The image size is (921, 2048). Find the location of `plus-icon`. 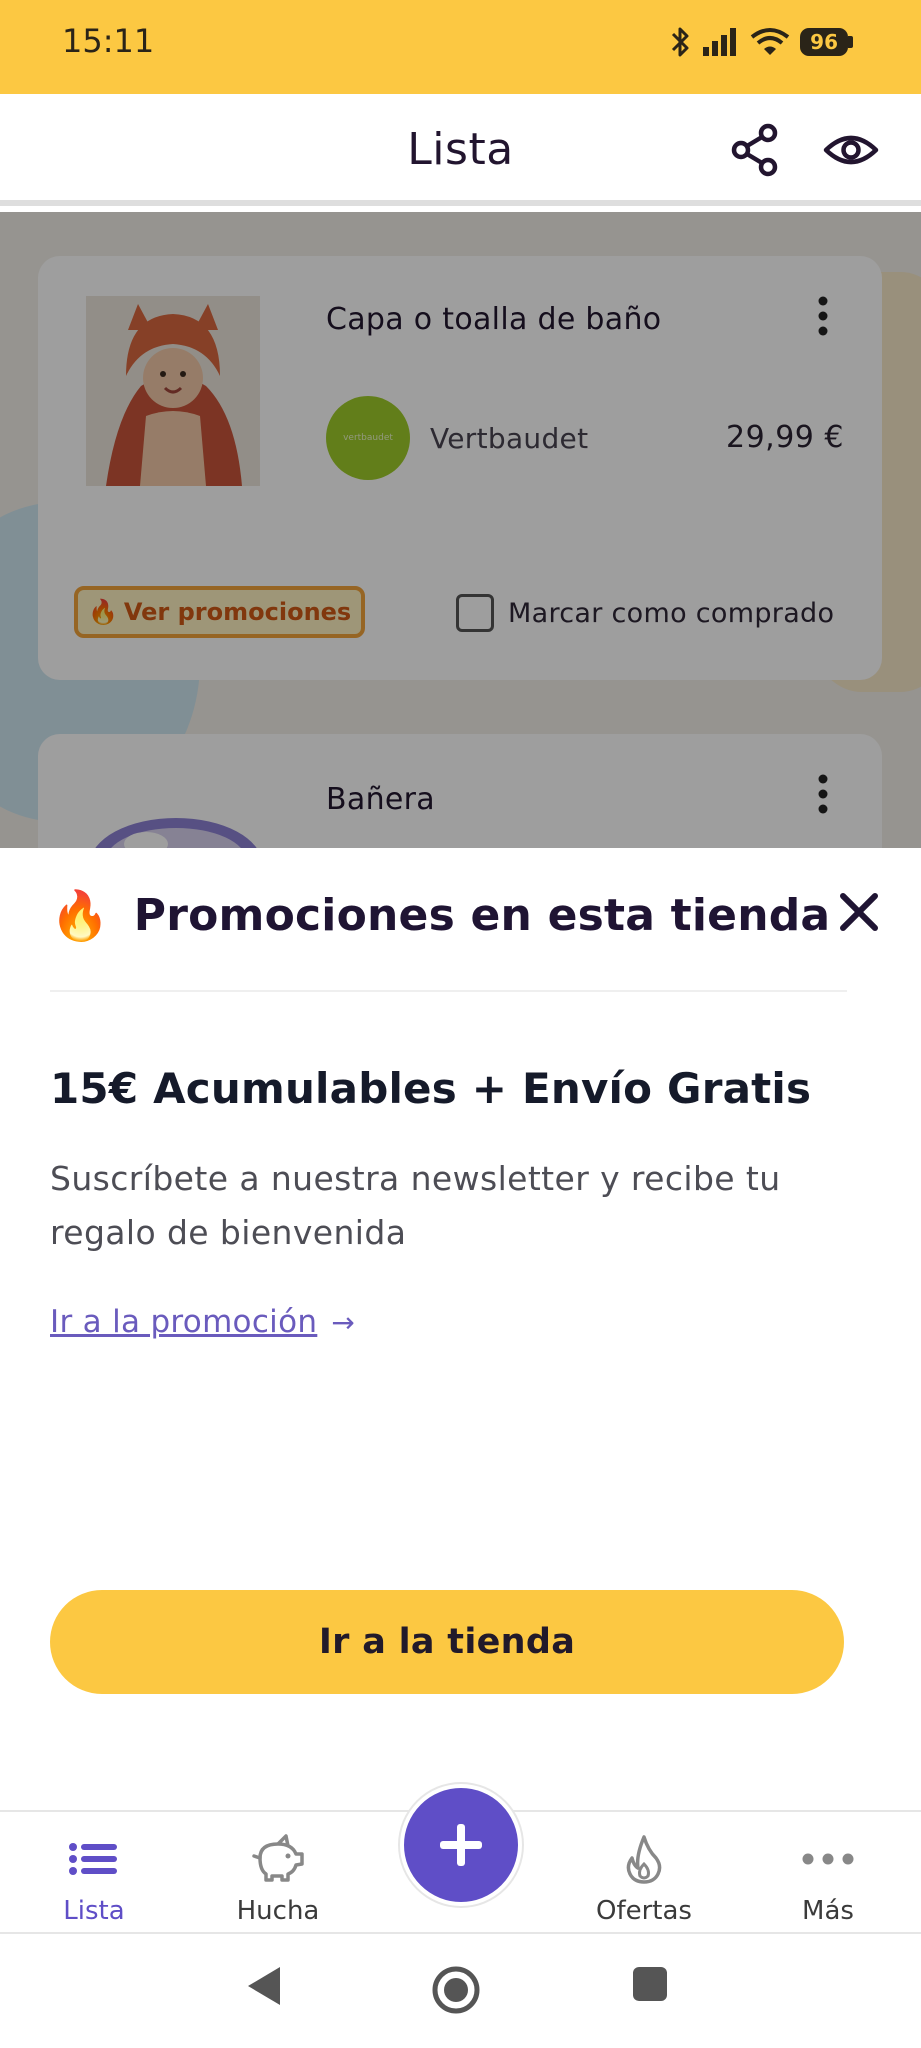

plus-icon is located at coordinates (461, 1845).